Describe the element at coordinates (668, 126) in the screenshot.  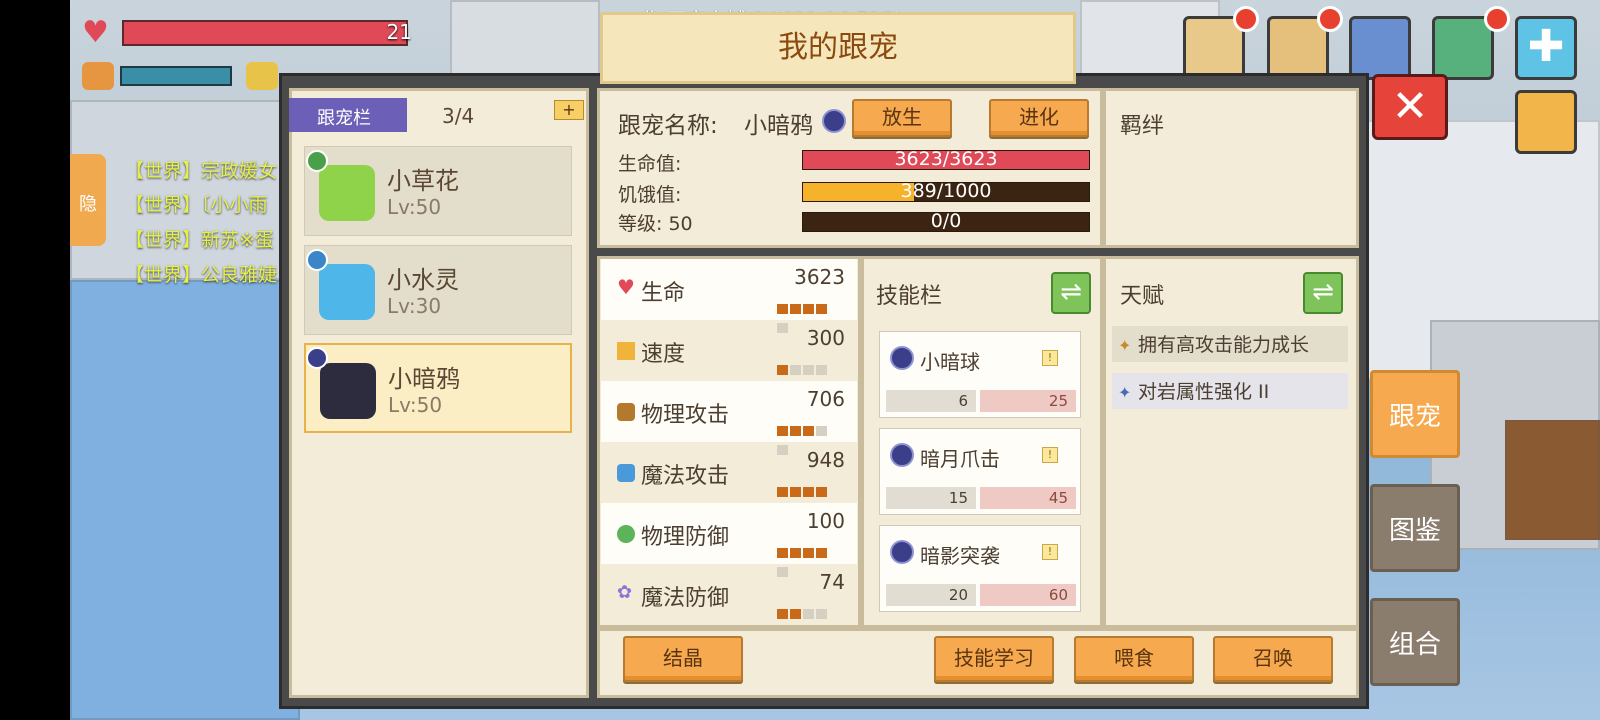
I see `pet-name-label: 跟宠名称:` at that location.